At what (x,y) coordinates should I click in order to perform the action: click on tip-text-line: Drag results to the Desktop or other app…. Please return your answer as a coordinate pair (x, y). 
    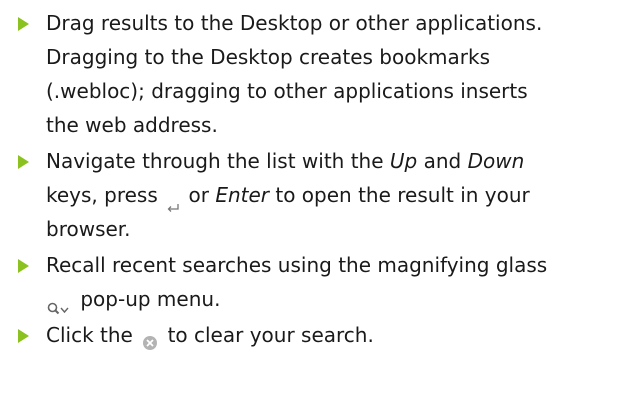
    Looking at the image, I should click on (294, 23).